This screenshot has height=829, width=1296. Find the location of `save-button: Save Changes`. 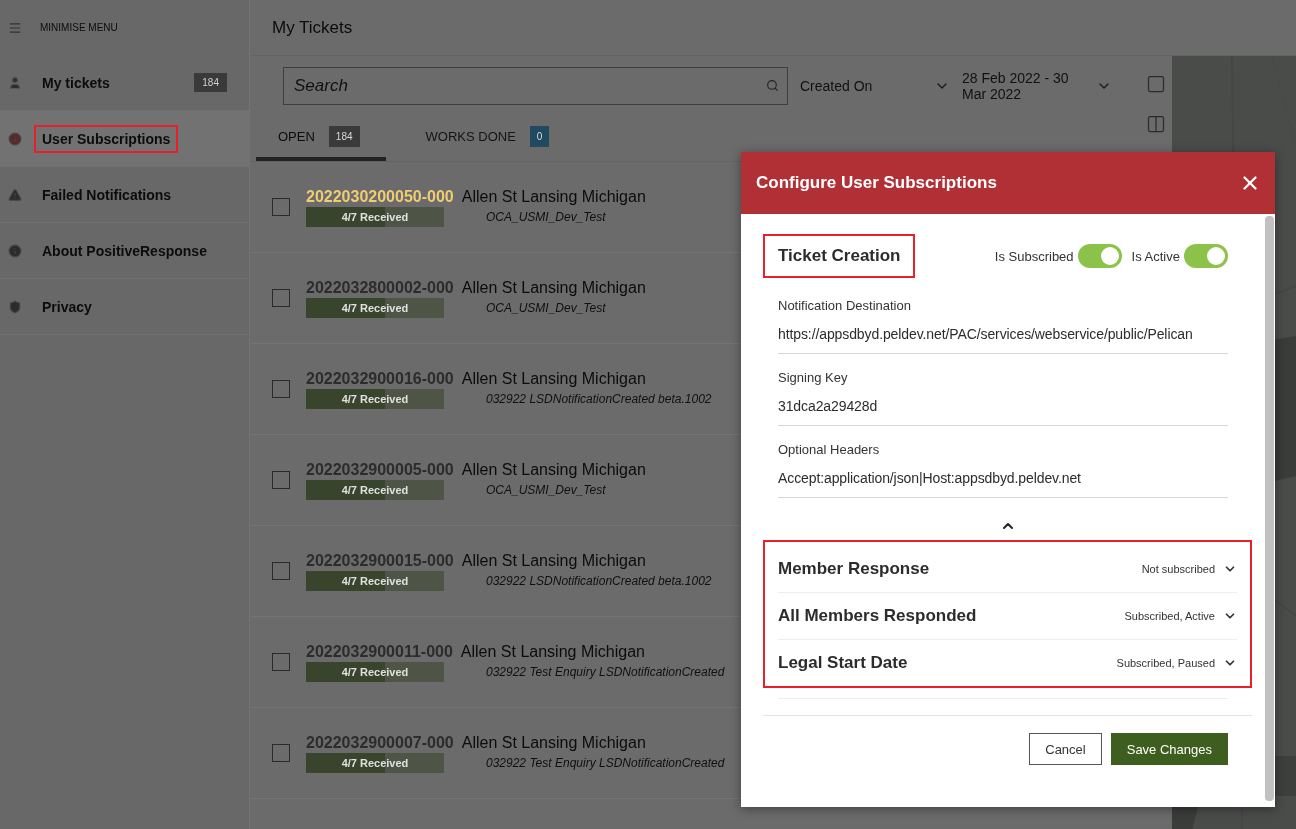

save-button: Save Changes is located at coordinates (1169, 749).